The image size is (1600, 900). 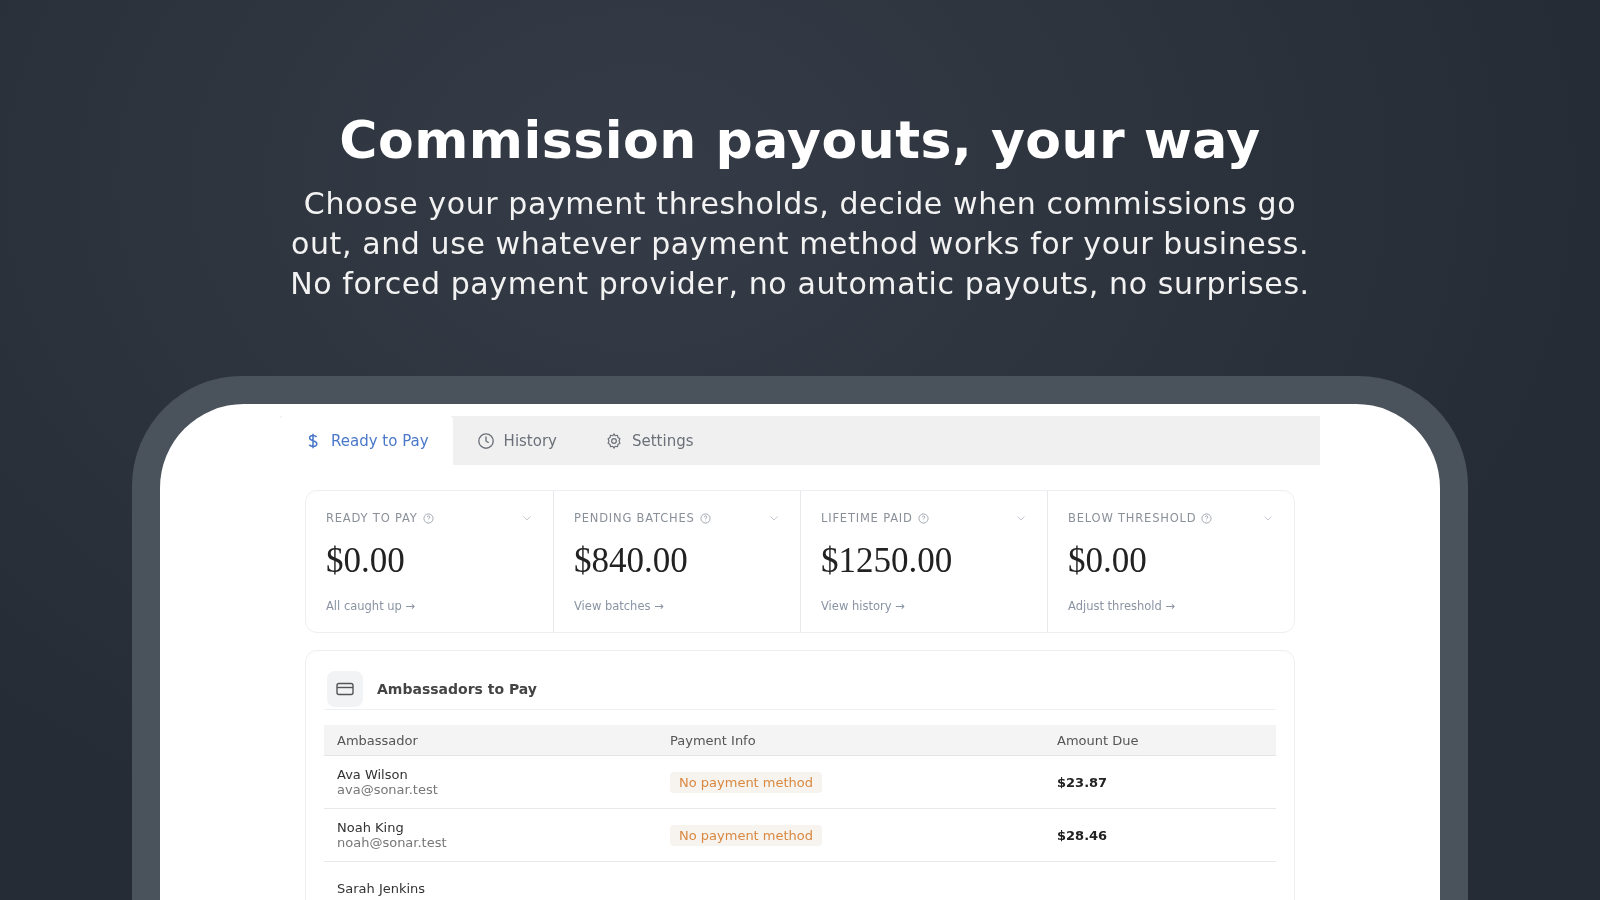 I want to click on settings-icon, so click(x=614, y=440).